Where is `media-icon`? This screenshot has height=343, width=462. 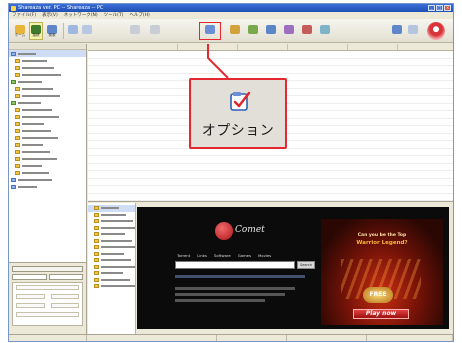 media-icon is located at coordinates (235, 29).